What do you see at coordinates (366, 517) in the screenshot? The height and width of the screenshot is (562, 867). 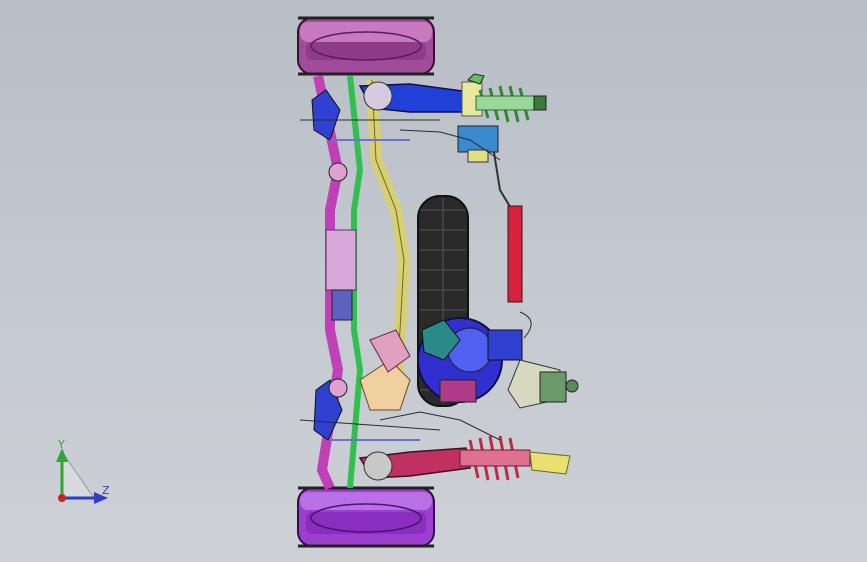 I see `bottom-wheel` at bounding box center [366, 517].